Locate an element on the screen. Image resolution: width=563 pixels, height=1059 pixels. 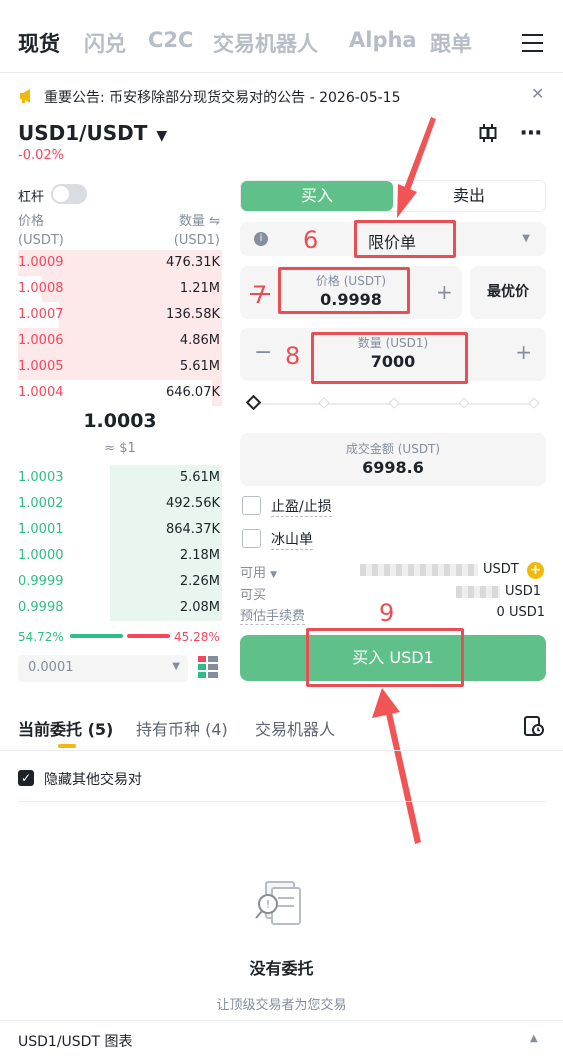
pair-symbol: USD1/USDT is located at coordinates (83, 133).